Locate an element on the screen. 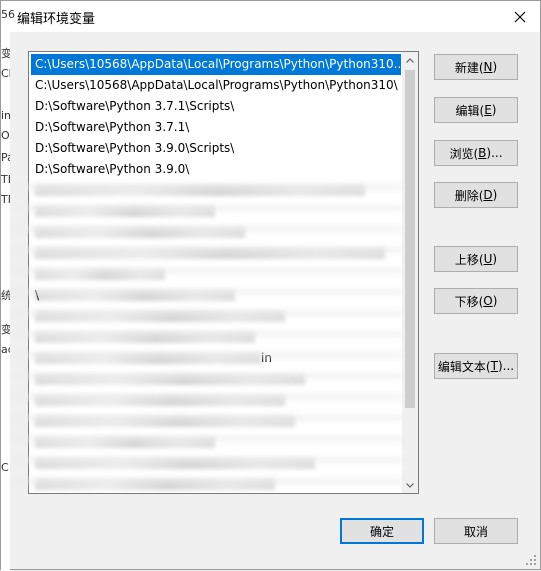 The width and height of the screenshot is (541, 571). button-label: 确定 is located at coordinates (381, 531).